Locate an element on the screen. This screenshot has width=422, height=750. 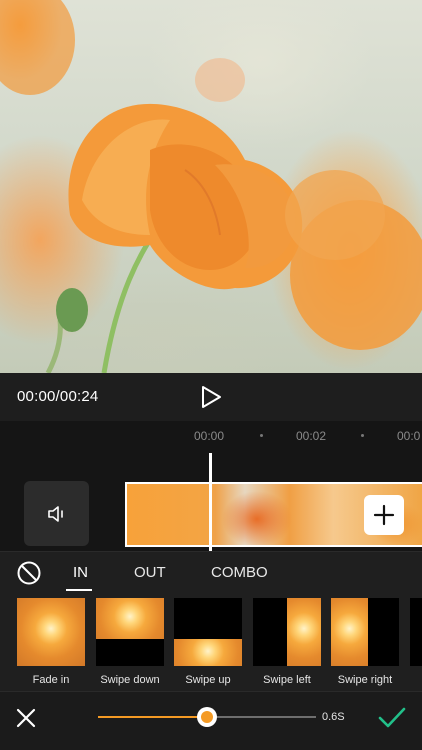
audio-button is located at coordinates (56, 513).